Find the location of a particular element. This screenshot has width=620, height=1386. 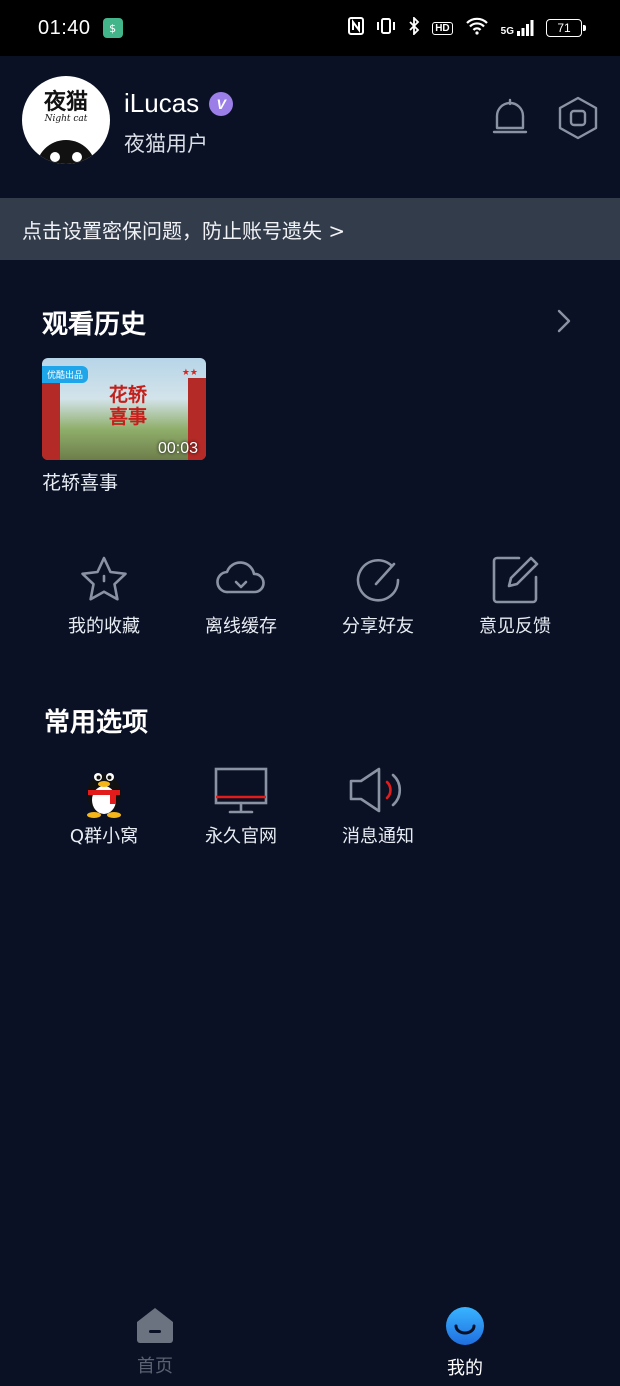

user-role: 夜猫用户 is located at coordinates (166, 144).